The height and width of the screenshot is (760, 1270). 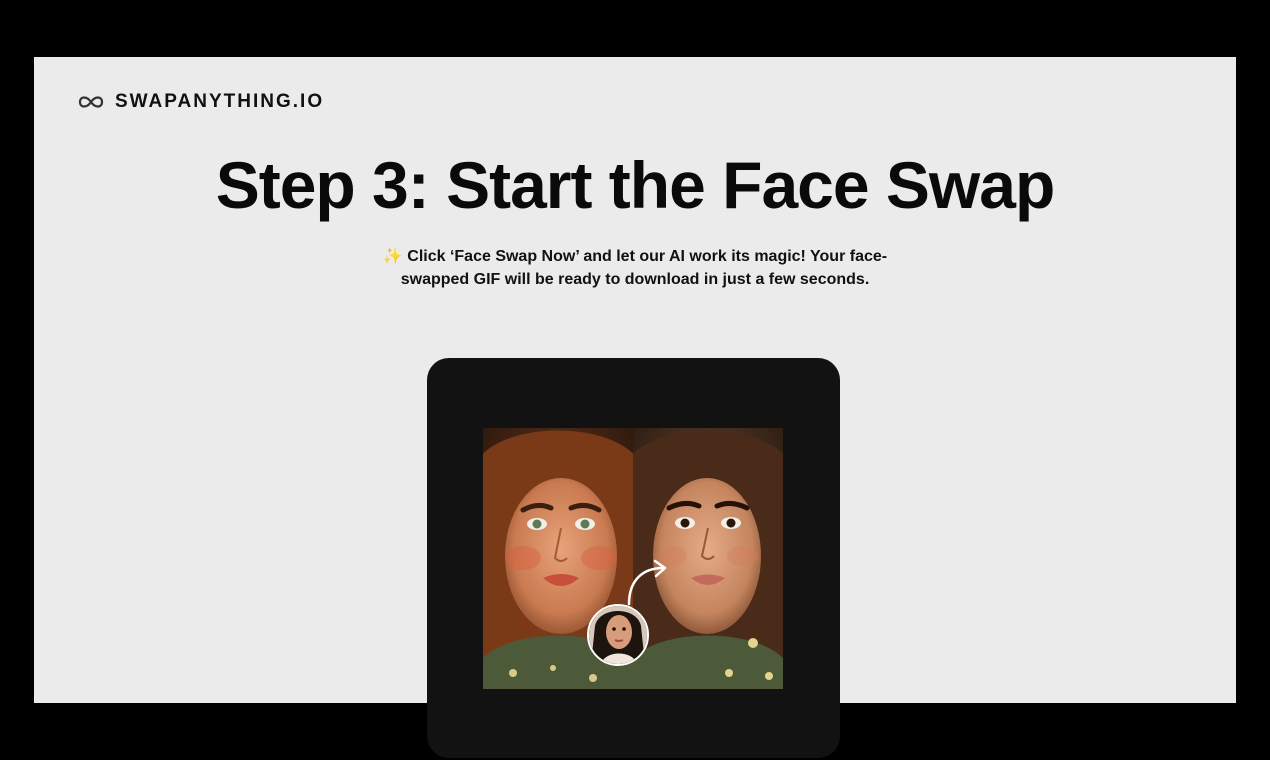 What do you see at coordinates (635, 185) in the screenshot?
I see `page-title: Step 3: Start the Face Swap` at bounding box center [635, 185].